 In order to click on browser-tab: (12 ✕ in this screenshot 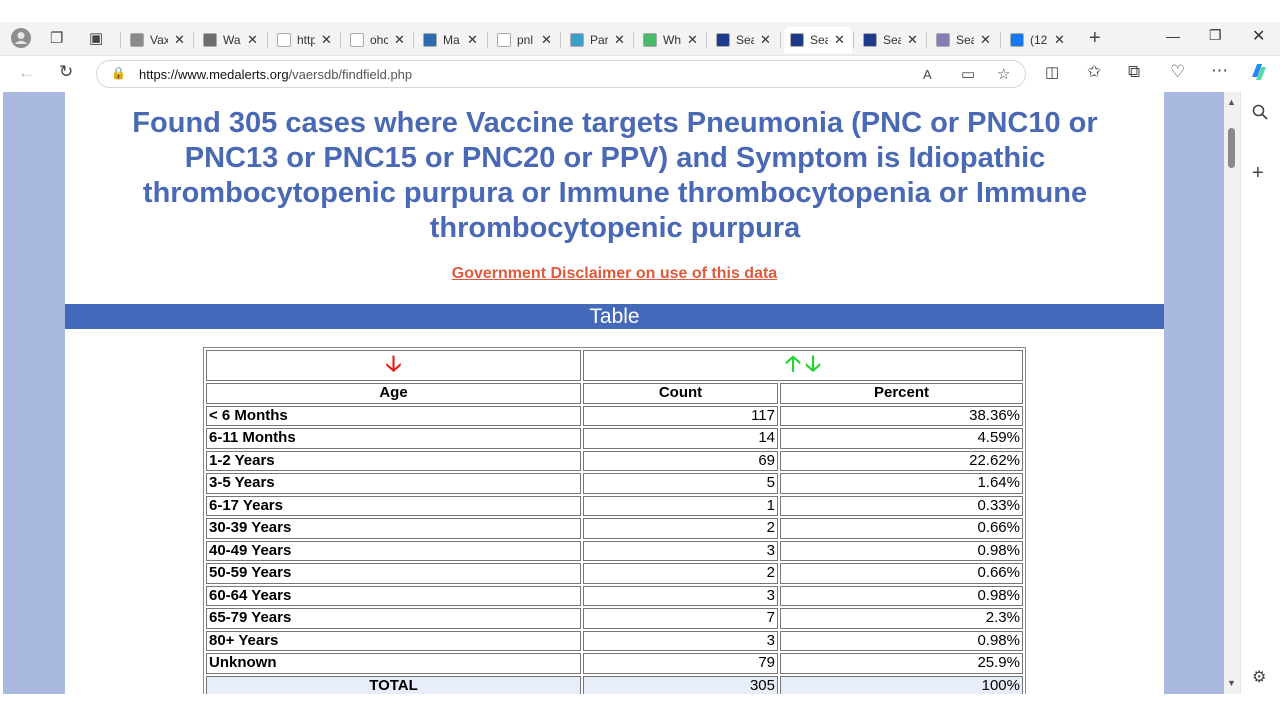, I will do `click(1038, 40)`.